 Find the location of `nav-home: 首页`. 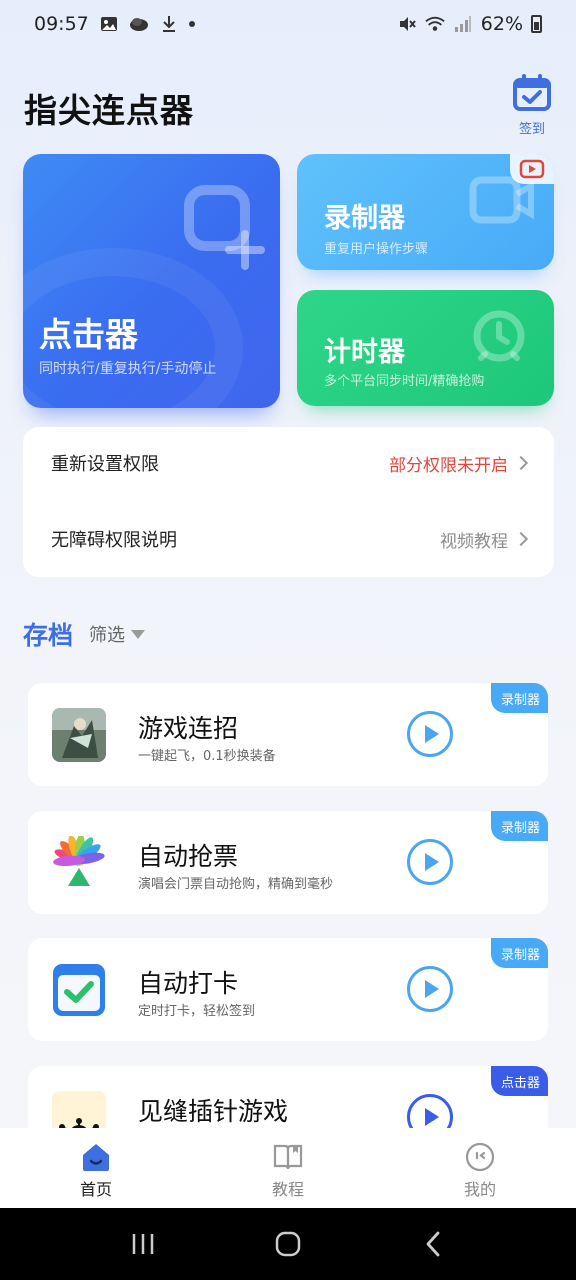

nav-home: 首页 is located at coordinates (96, 1168).